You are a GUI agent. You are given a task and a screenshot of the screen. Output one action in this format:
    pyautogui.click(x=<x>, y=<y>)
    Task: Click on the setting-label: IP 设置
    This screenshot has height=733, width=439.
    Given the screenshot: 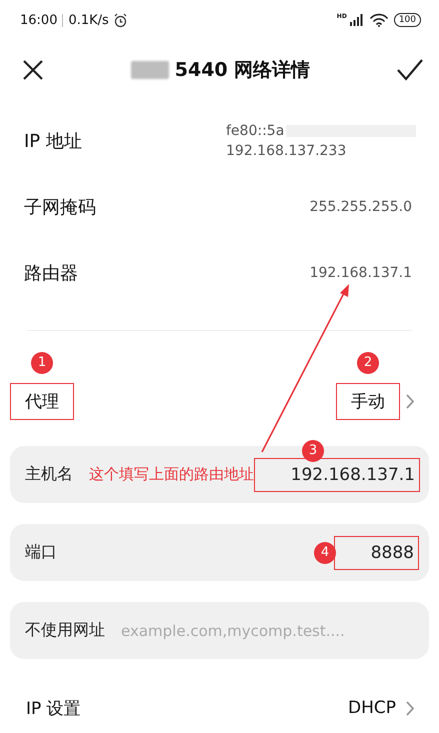 What is the action you would take?
    pyautogui.click(x=53, y=709)
    